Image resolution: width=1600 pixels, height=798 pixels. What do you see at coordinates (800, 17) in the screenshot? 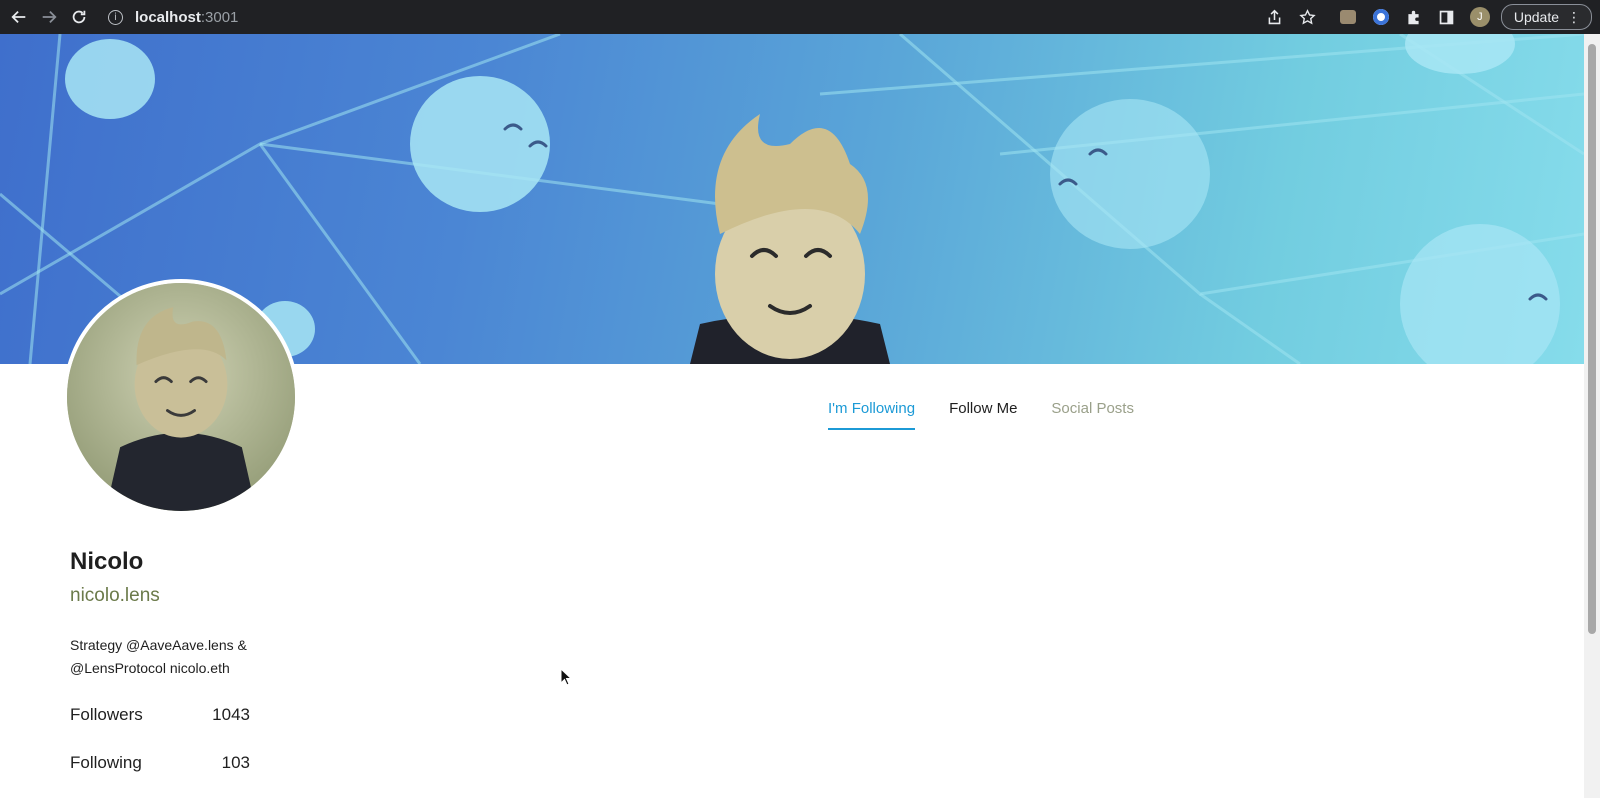
I see `browser-toolbar: i localhost:3001 J Update ⋮` at bounding box center [800, 17].